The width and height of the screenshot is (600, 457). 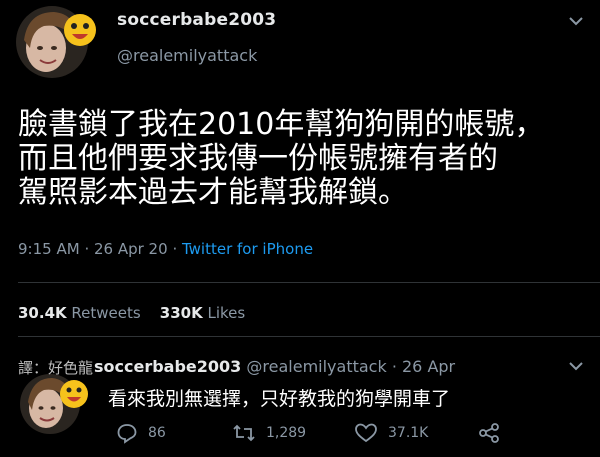 What do you see at coordinates (281, 124) in the screenshot?
I see `tweet-line: 臉書鎖了我在2010年幫狗狗開的帳號，` at bounding box center [281, 124].